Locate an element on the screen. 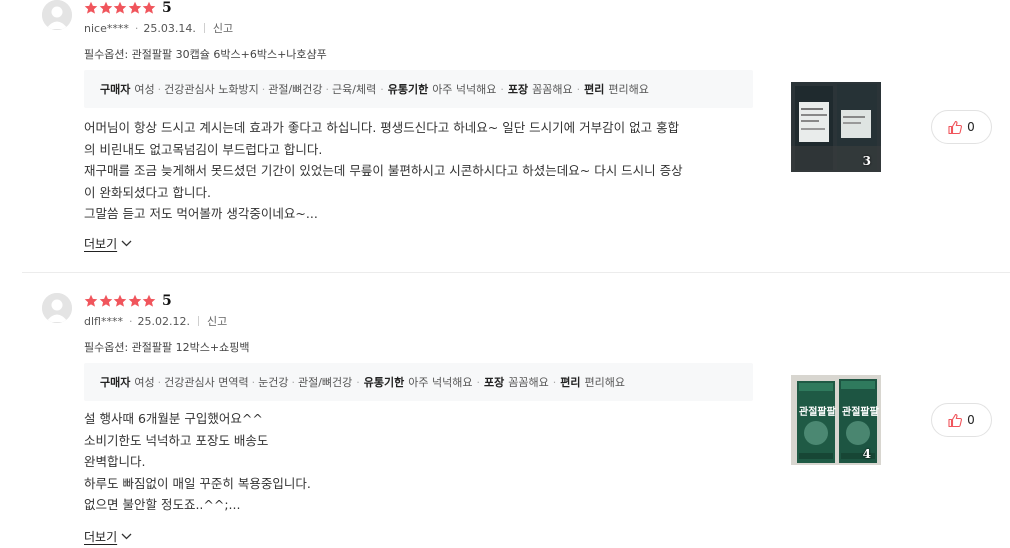  photo-label-left: 관절팔팔 is located at coordinates (817, 412).